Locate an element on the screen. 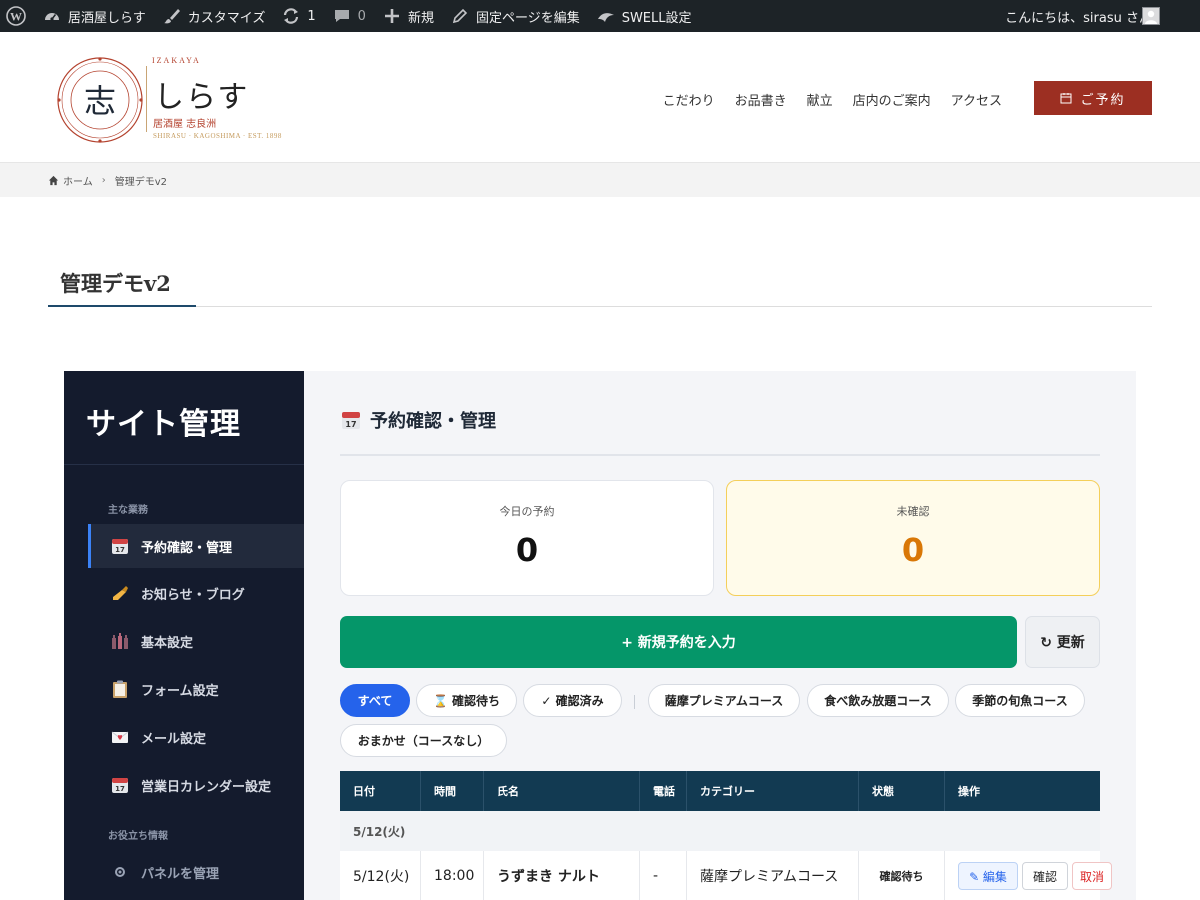 This screenshot has height=900, width=1200. refresh-icon is located at coordinates (291, 16).